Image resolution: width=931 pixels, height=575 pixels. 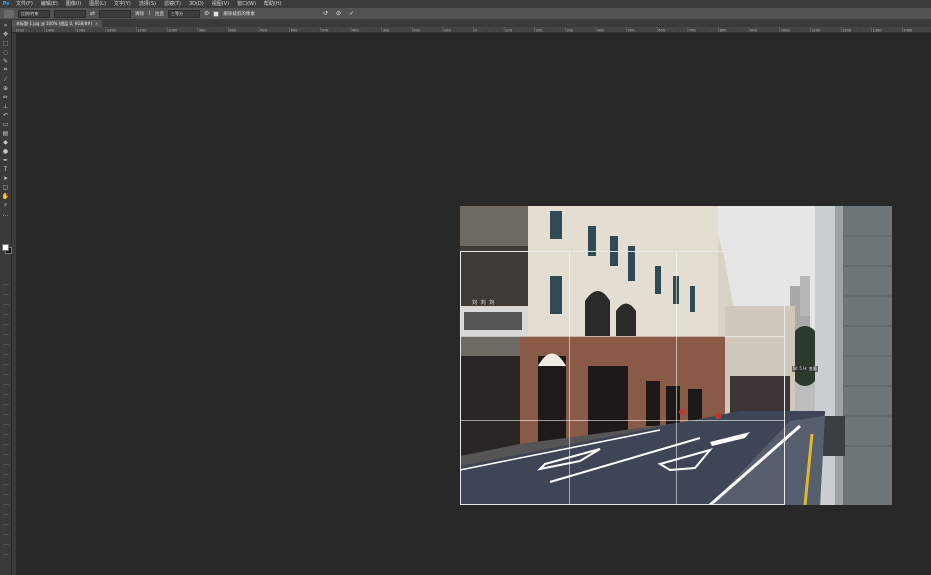 I want to click on delete-pixels-checkbox, so click(x=216, y=13).